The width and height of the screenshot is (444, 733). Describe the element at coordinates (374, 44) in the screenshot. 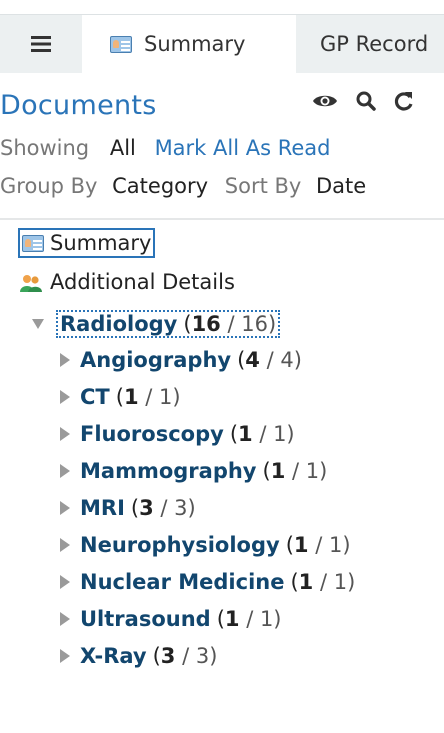

I see `tab-gp-record-label: GP Record` at that location.